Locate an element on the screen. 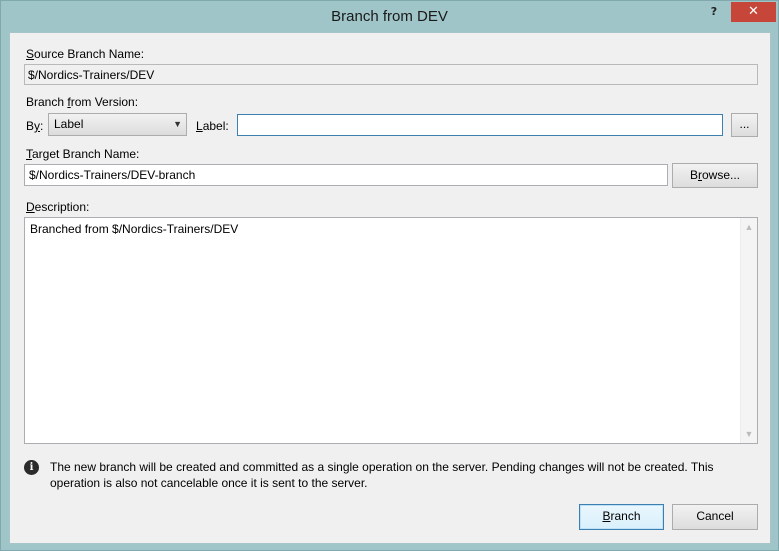 Image resolution: width=779 pixels, height=551 pixels. title-bar: Branch from DEV ? ✕ is located at coordinates (389, 17).